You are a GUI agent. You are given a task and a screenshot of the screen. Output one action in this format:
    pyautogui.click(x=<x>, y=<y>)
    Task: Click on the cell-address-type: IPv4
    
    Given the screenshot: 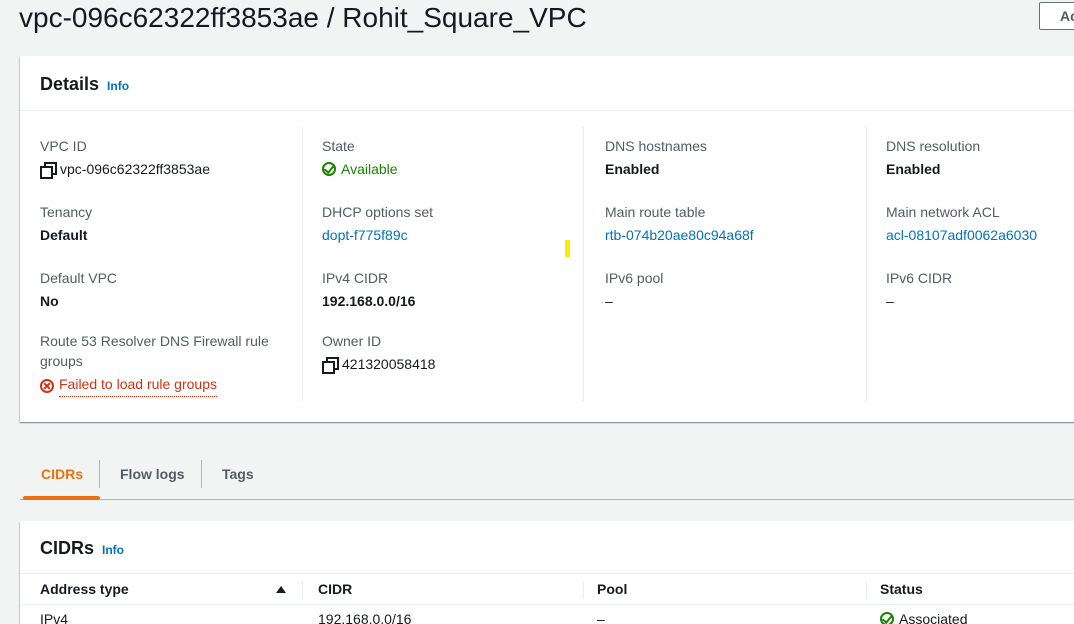 What is the action you would take?
    pyautogui.click(x=54, y=617)
    